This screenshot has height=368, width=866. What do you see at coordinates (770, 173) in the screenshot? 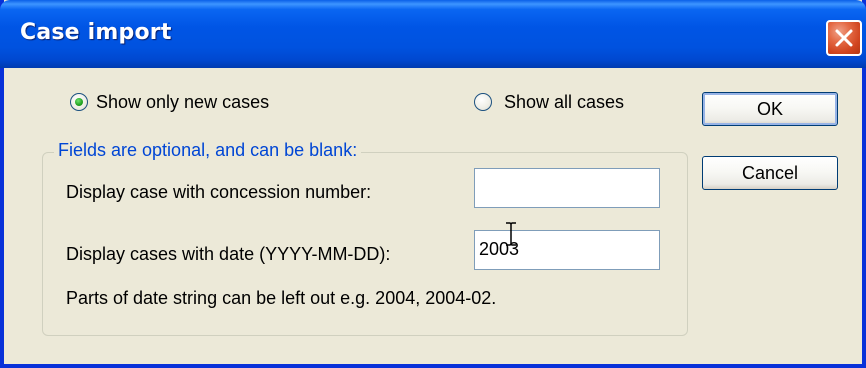
I see `cancel-button: Cancel` at bounding box center [770, 173].